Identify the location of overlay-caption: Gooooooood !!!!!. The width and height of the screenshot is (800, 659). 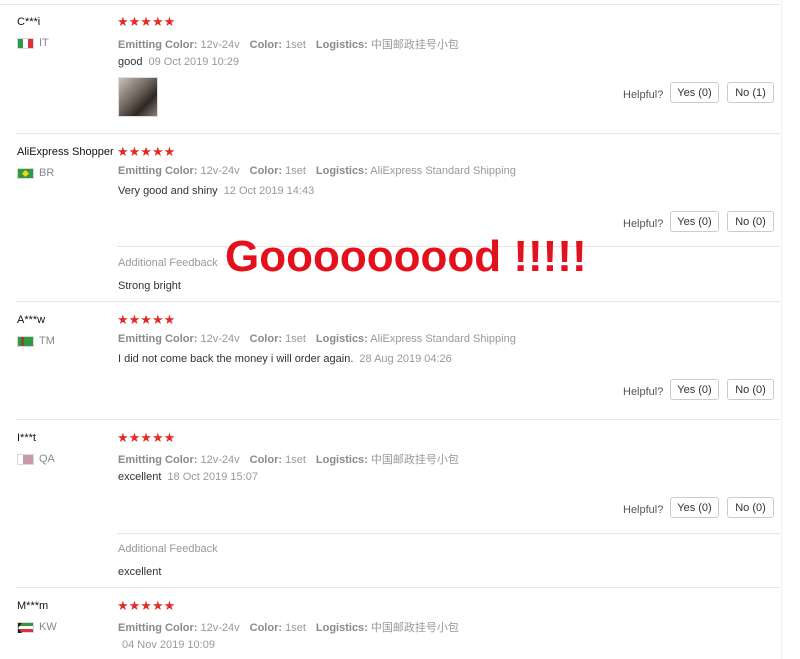
(406, 256).